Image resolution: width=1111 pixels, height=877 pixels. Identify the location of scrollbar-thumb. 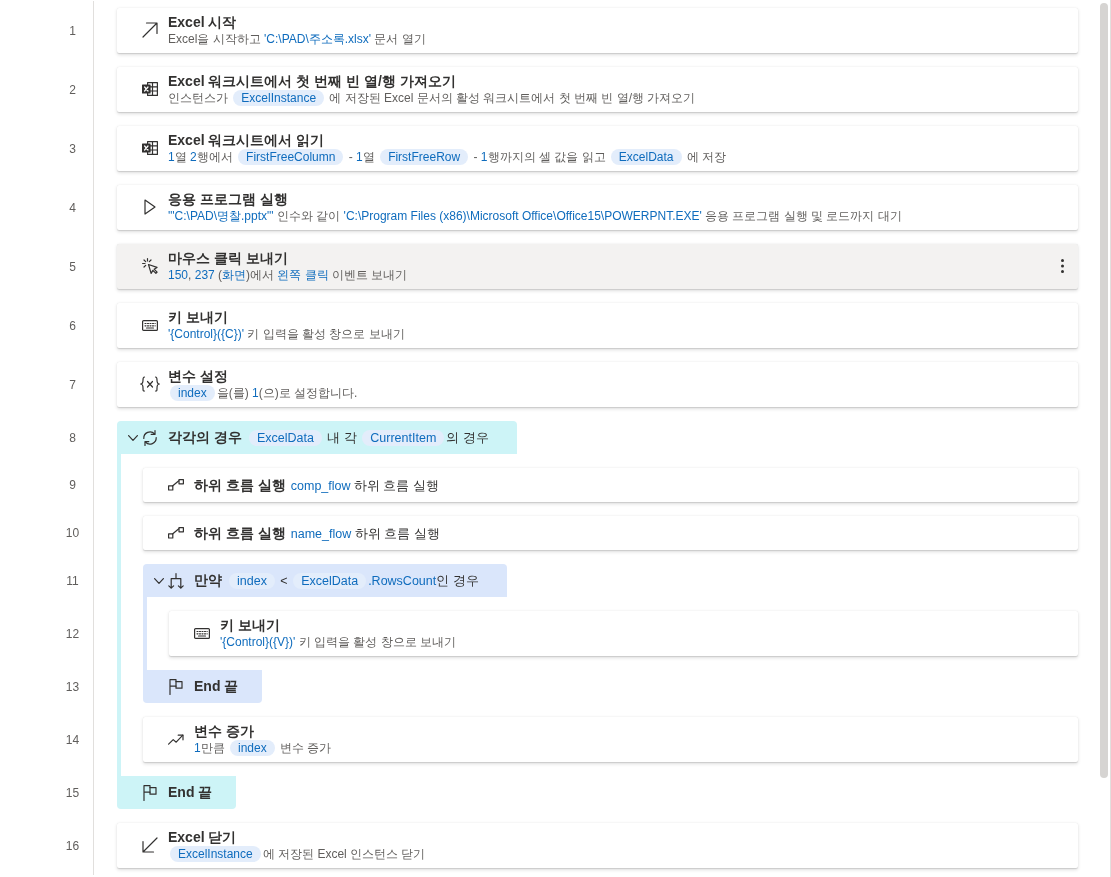
(1104, 390).